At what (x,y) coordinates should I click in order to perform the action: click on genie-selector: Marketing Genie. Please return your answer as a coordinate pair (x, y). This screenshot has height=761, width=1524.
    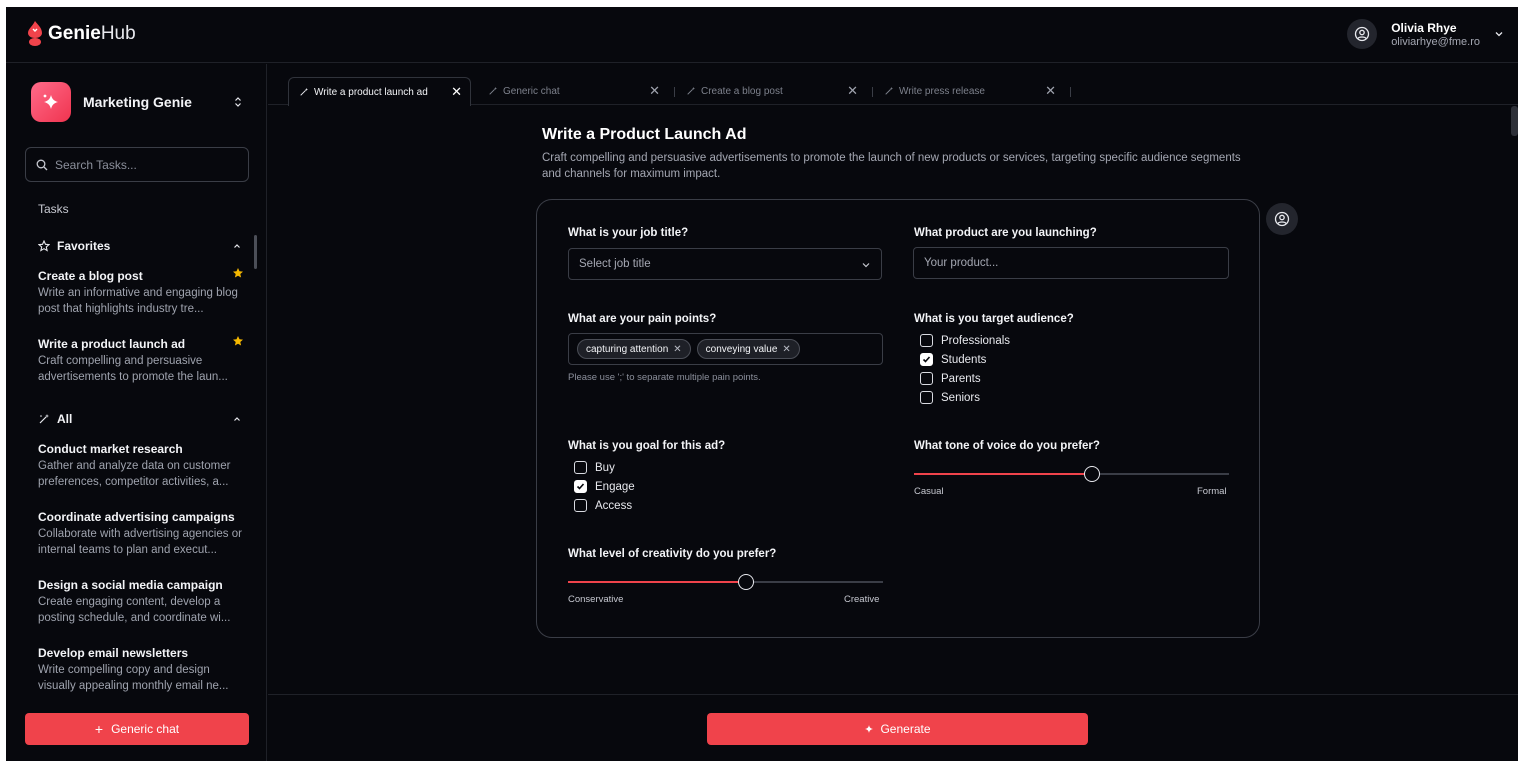
    Looking at the image, I should click on (137, 102).